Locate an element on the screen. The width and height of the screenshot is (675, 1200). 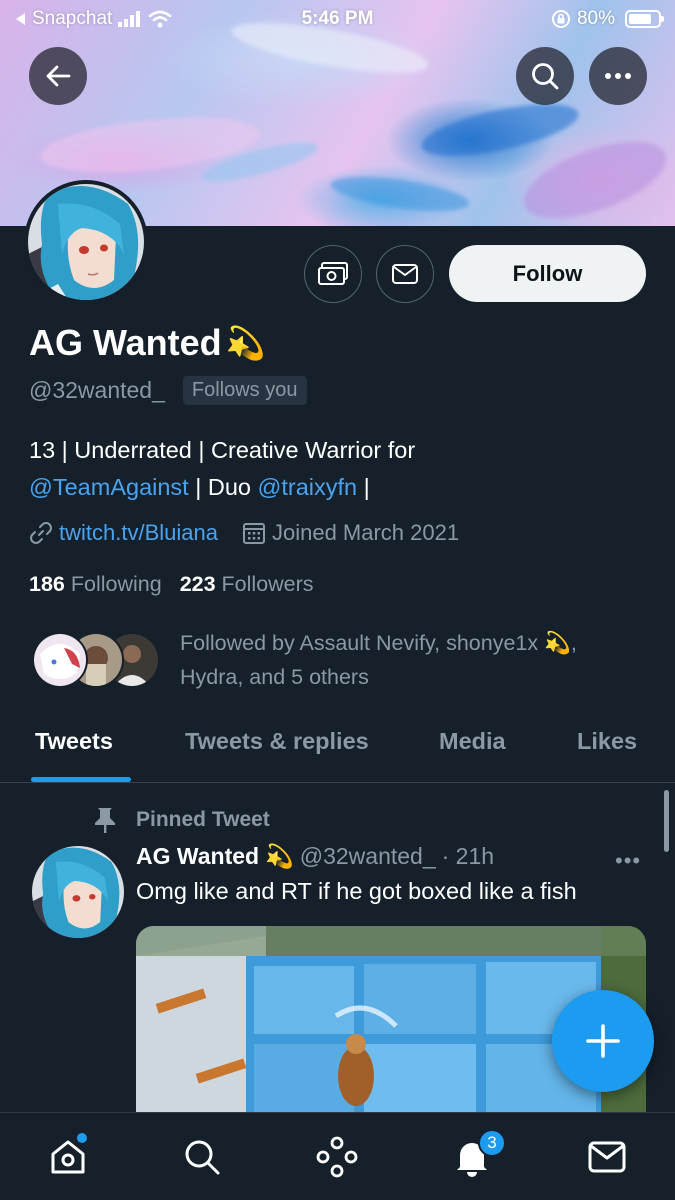
mention-traixyfn: @traixyfn is located at coordinates (308, 487).